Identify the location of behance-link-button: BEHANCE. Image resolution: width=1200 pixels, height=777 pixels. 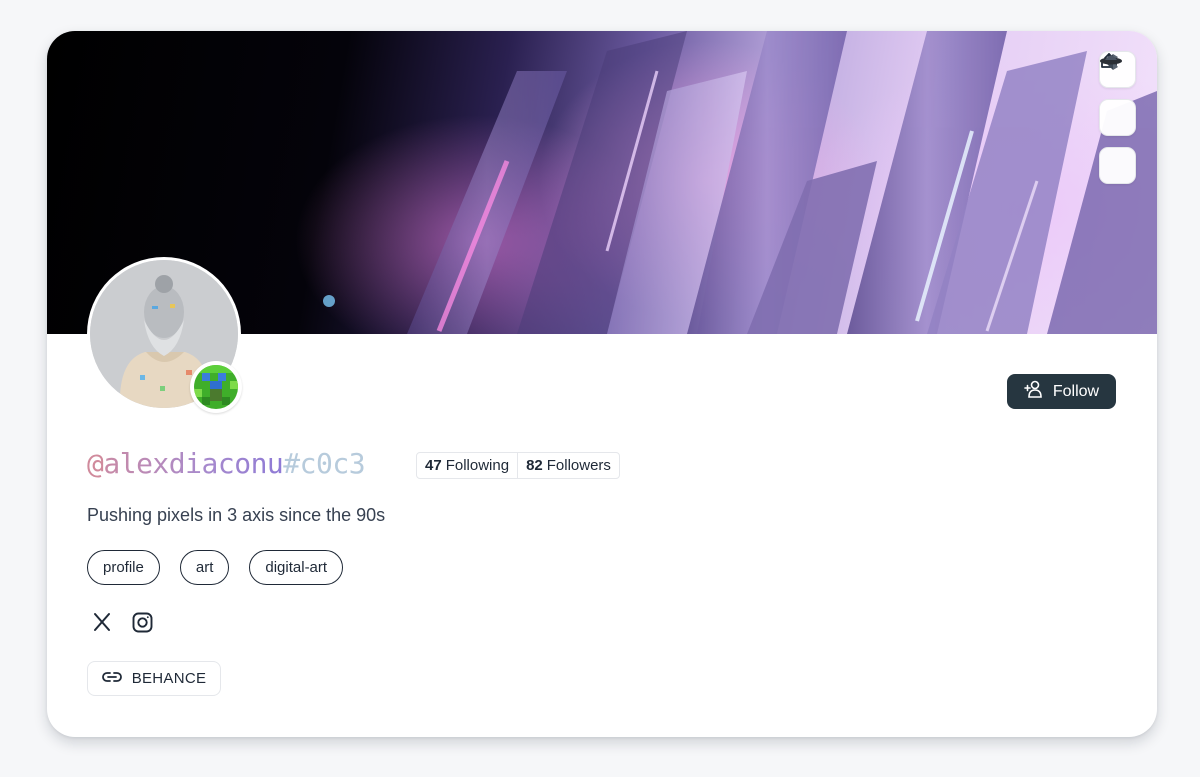
(154, 678).